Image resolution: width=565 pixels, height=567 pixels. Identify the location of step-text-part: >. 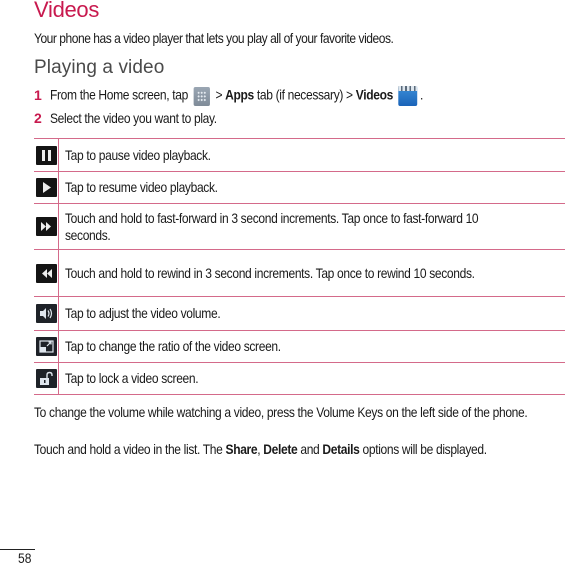
(219, 94).